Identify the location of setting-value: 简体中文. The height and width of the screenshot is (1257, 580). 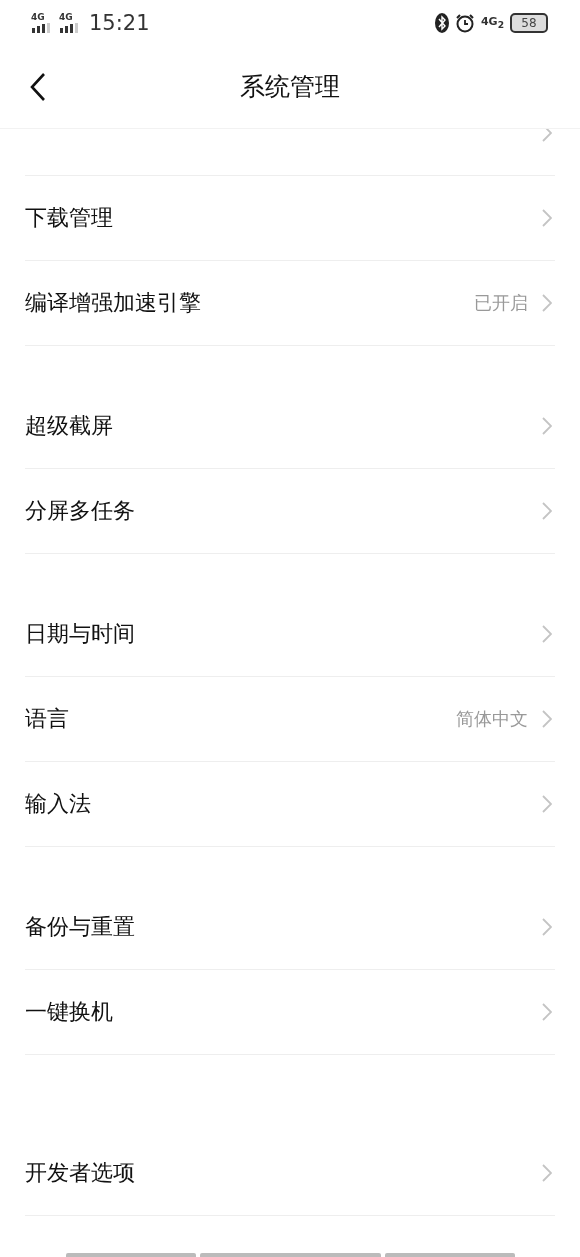
(492, 719).